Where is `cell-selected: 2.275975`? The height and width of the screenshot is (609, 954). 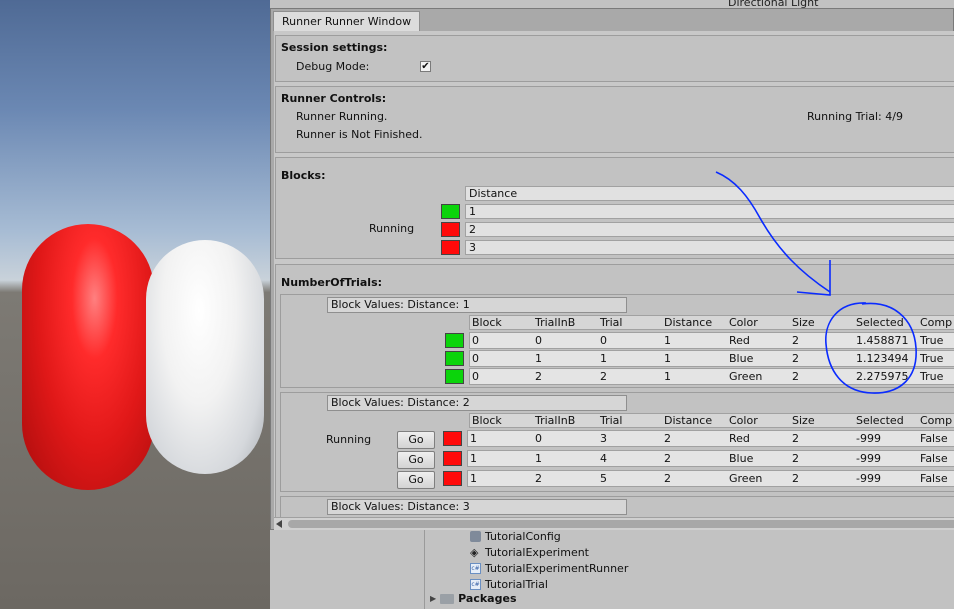
cell-selected: 2.275975 is located at coordinates (882, 376).